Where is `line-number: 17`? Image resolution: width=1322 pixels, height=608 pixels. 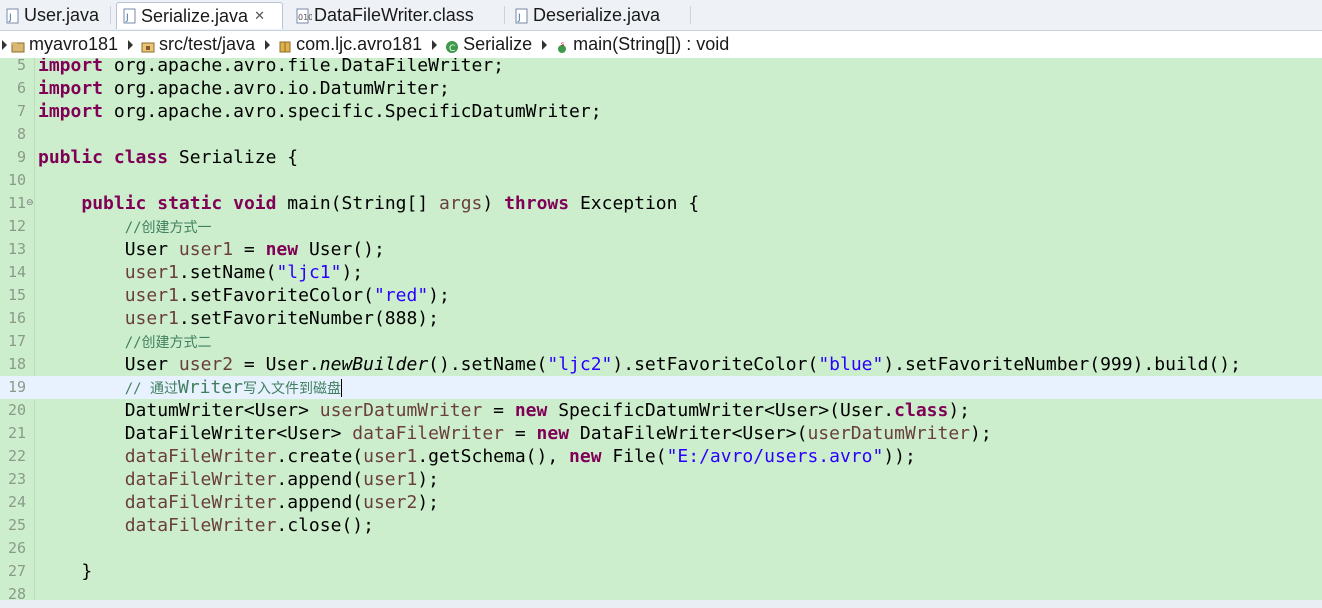
line-number: 17 is located at coordinates (16, 341).